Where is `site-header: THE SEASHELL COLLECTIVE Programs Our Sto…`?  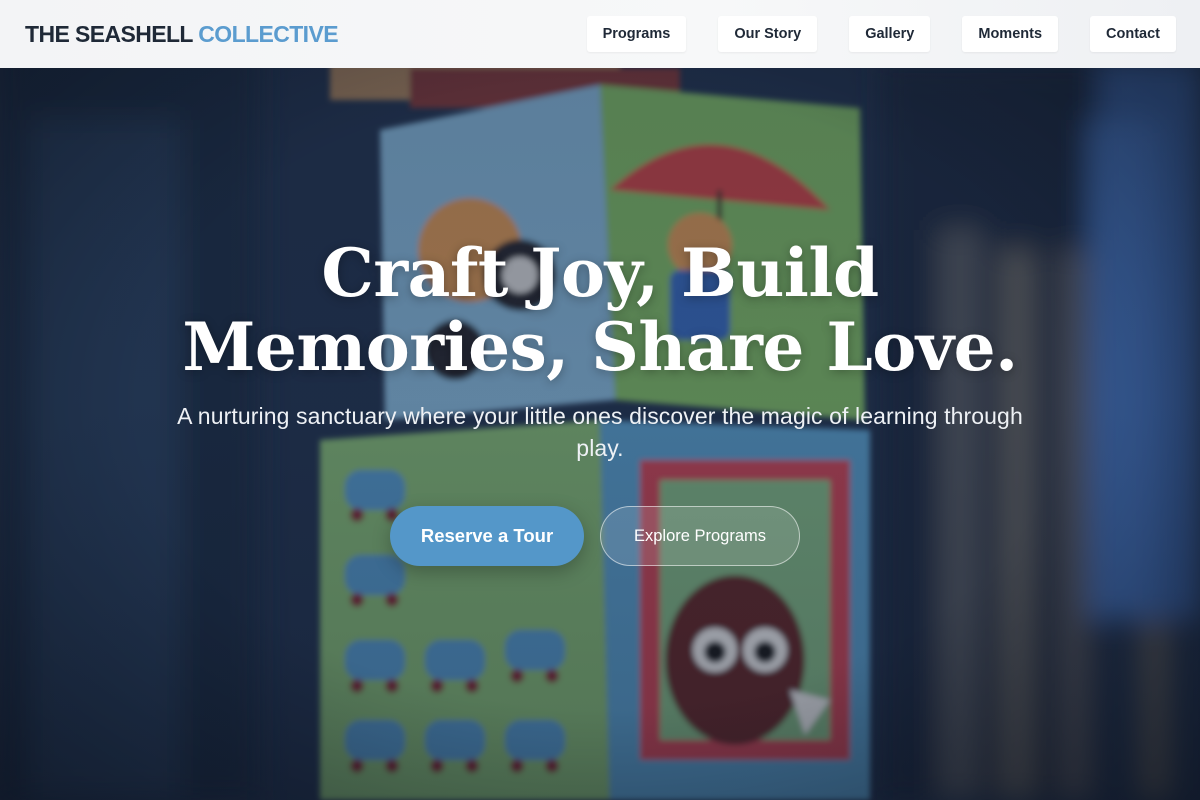
site-header: THE SEASHELL COLLECTIVE Programs Our Sto… is located at coordinates (600, 34).